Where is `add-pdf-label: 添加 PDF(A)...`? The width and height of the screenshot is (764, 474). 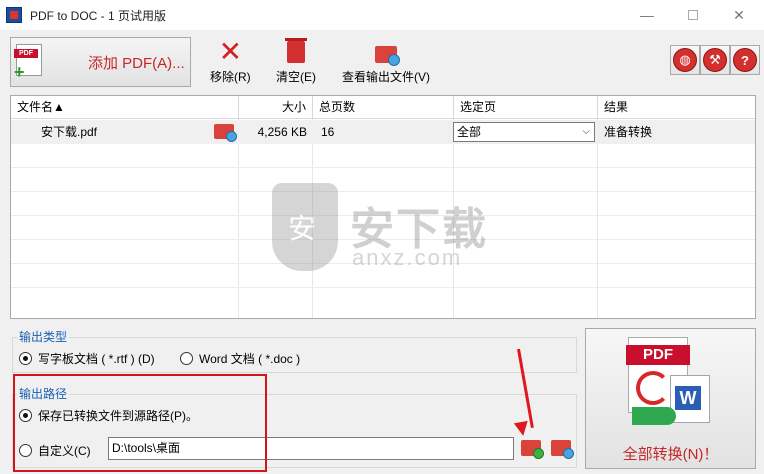 add-pdf-label: 添加 PDF(A)... is located at coordinates (136, 63).